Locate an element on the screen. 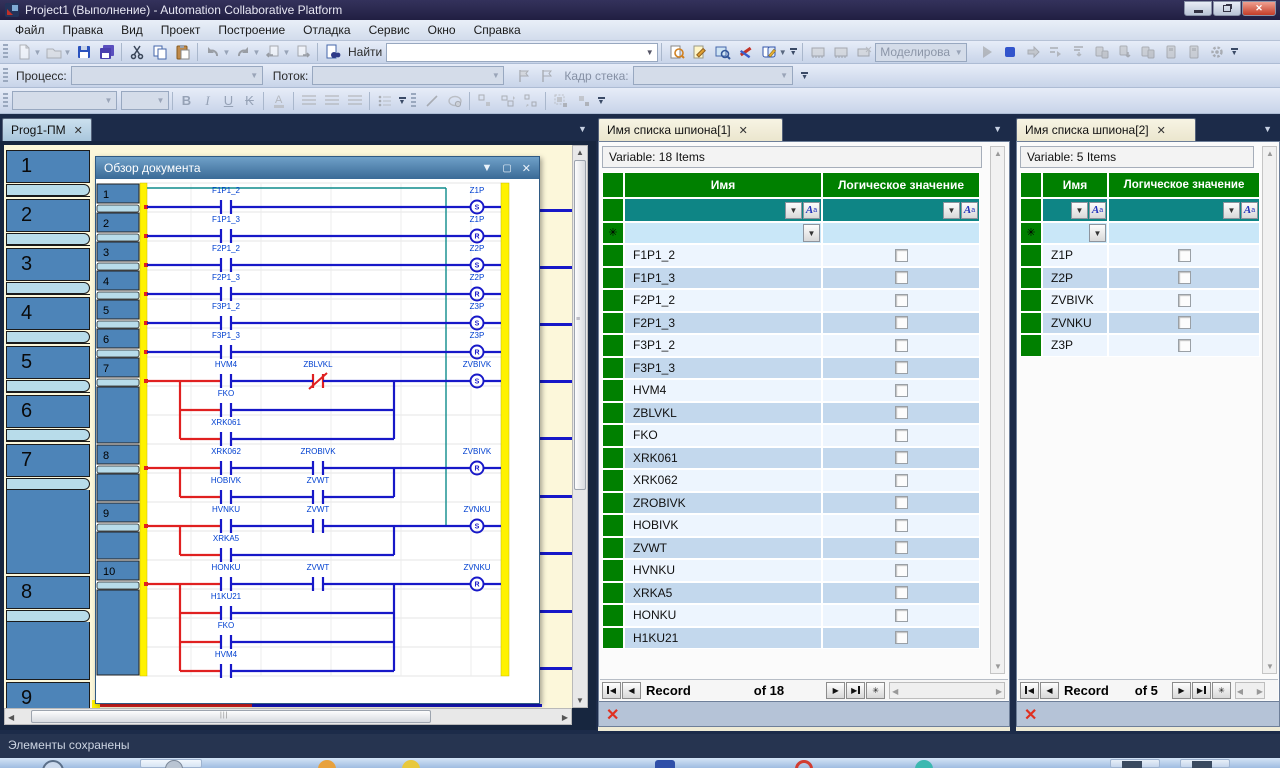 This screenshot has width=1280, height=768. variable-name-cell: HONKU is located at coordinates (723, 615).